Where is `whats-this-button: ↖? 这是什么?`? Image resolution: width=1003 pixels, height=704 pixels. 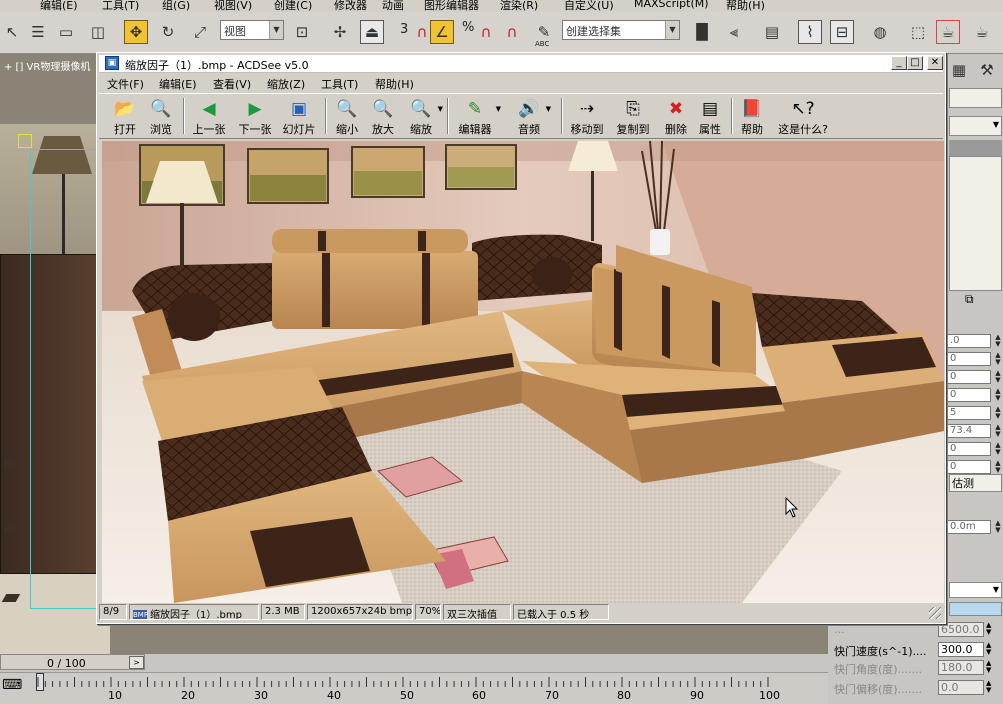
whats-this-button: ↖? 这是什么? is located at coordinates (803, 117).